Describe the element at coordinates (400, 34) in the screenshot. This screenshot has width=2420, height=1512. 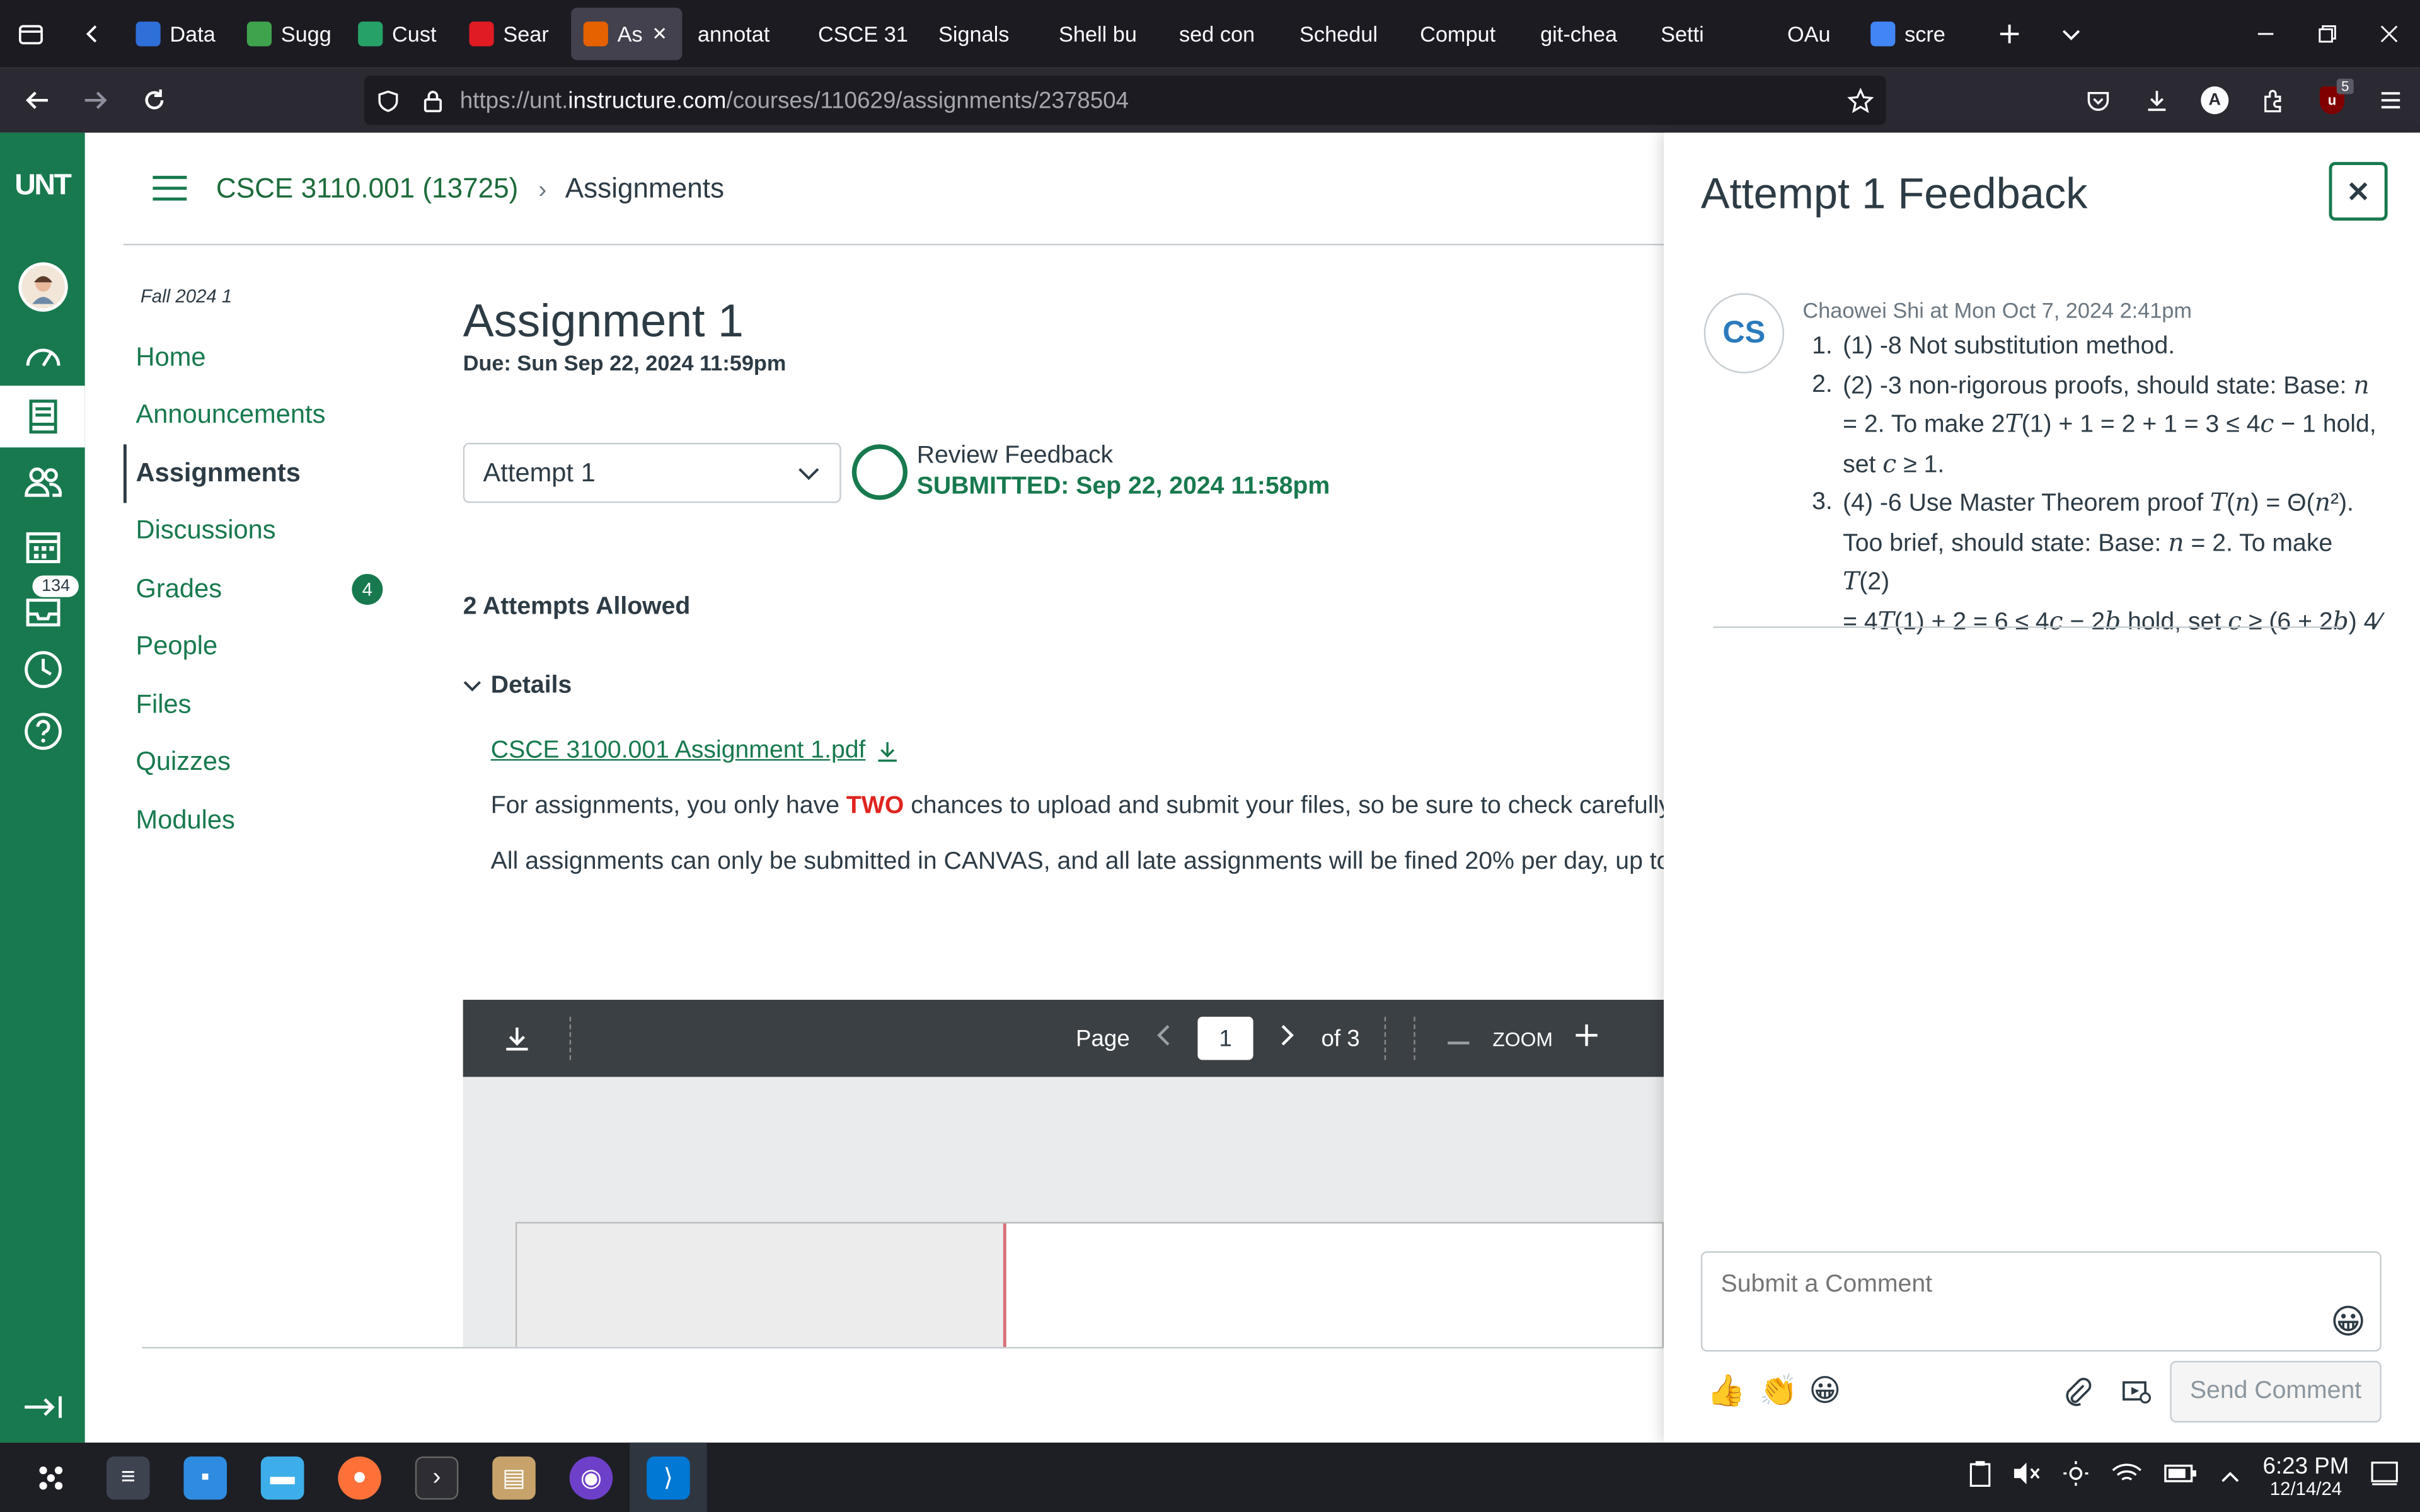
I see `browser-tab: Cust` at that location.